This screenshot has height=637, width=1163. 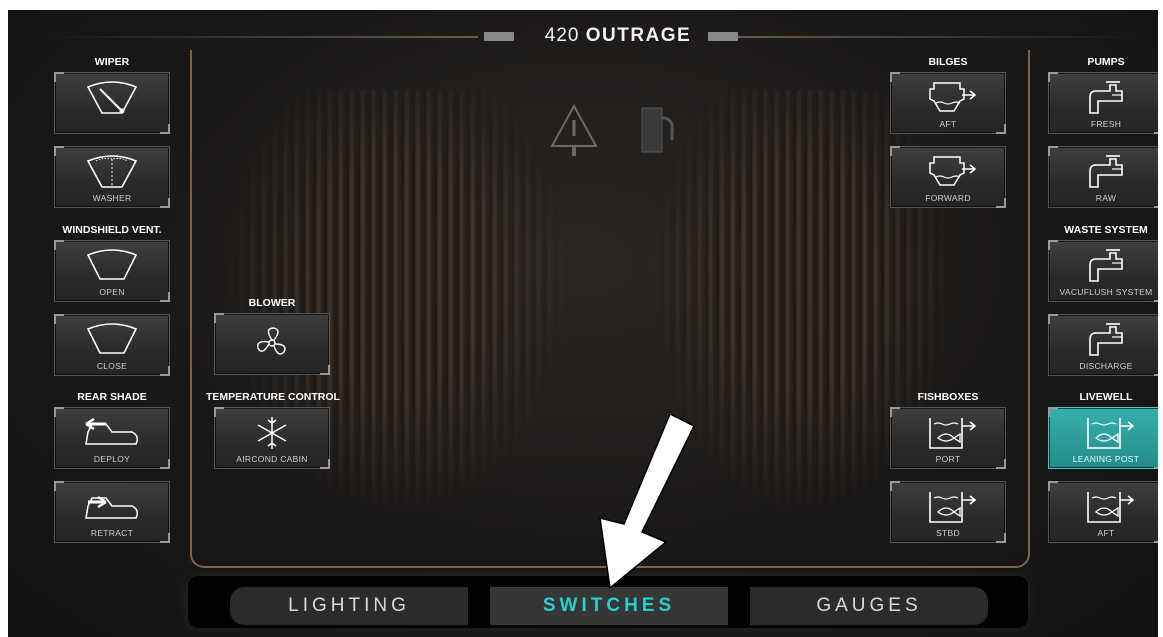 I want to click on page-title: 420 OUTRAGE, so click(x=618, y=36).